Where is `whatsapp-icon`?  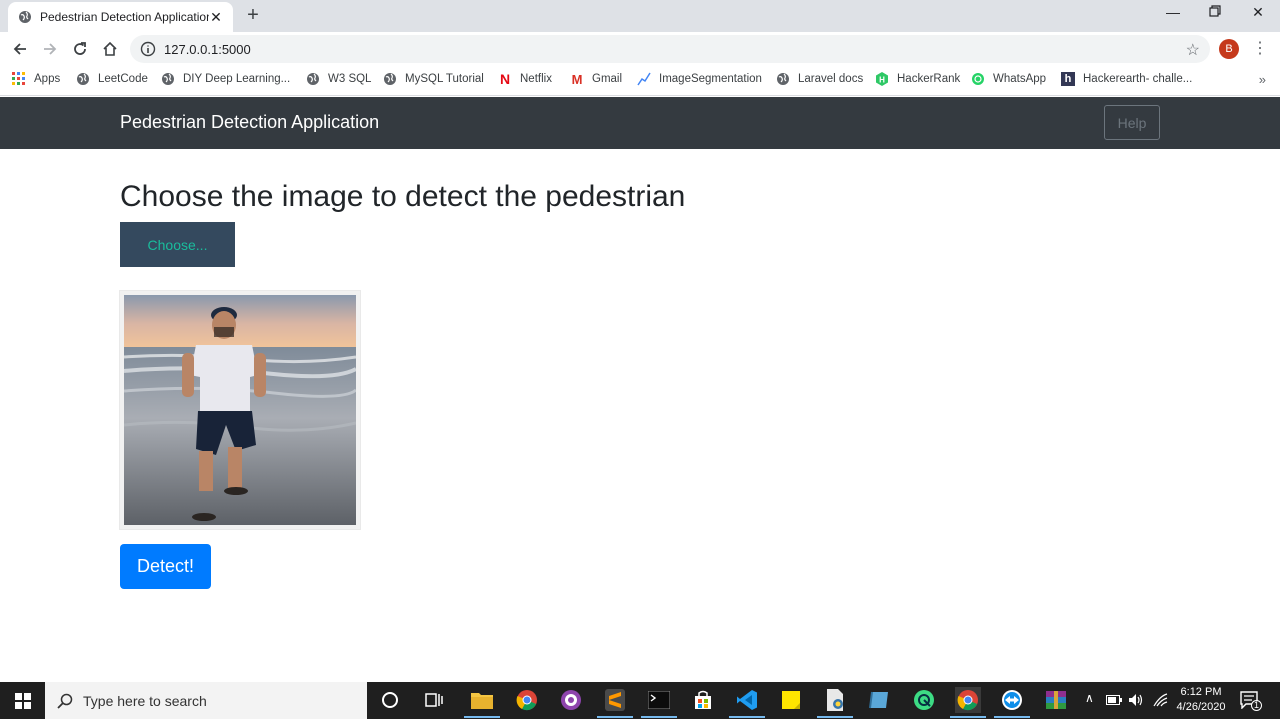
whatsapp-icon is located at coordinates (978, 79).